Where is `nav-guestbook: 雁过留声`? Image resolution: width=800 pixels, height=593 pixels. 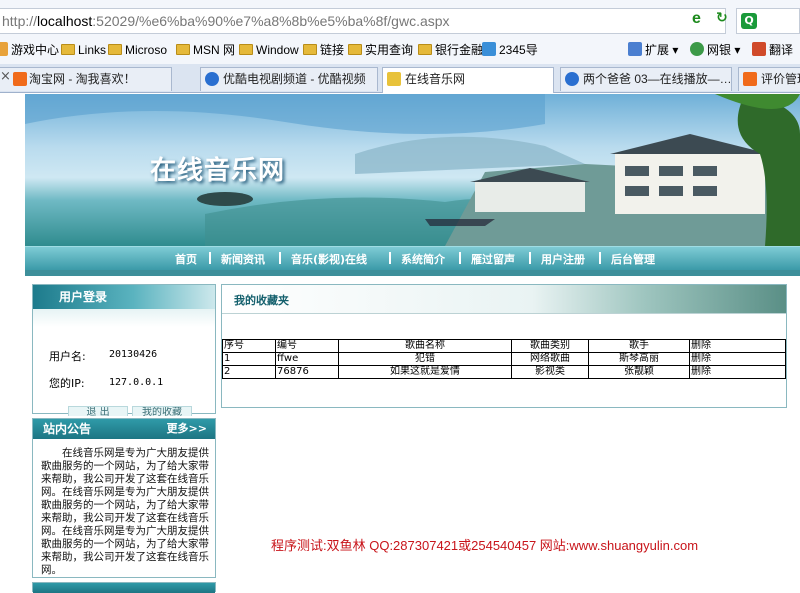
nav-guestbook: 雁过留声 is located at coordinates (493, 259).